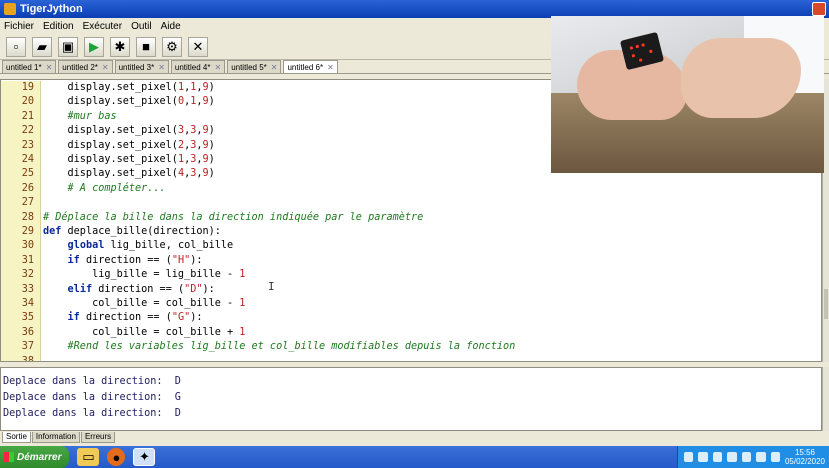  What do you see at coordinates (80, 67) in the screenshot?
I see `tab-label: untitled 2*` at bounding box center [80, 67].